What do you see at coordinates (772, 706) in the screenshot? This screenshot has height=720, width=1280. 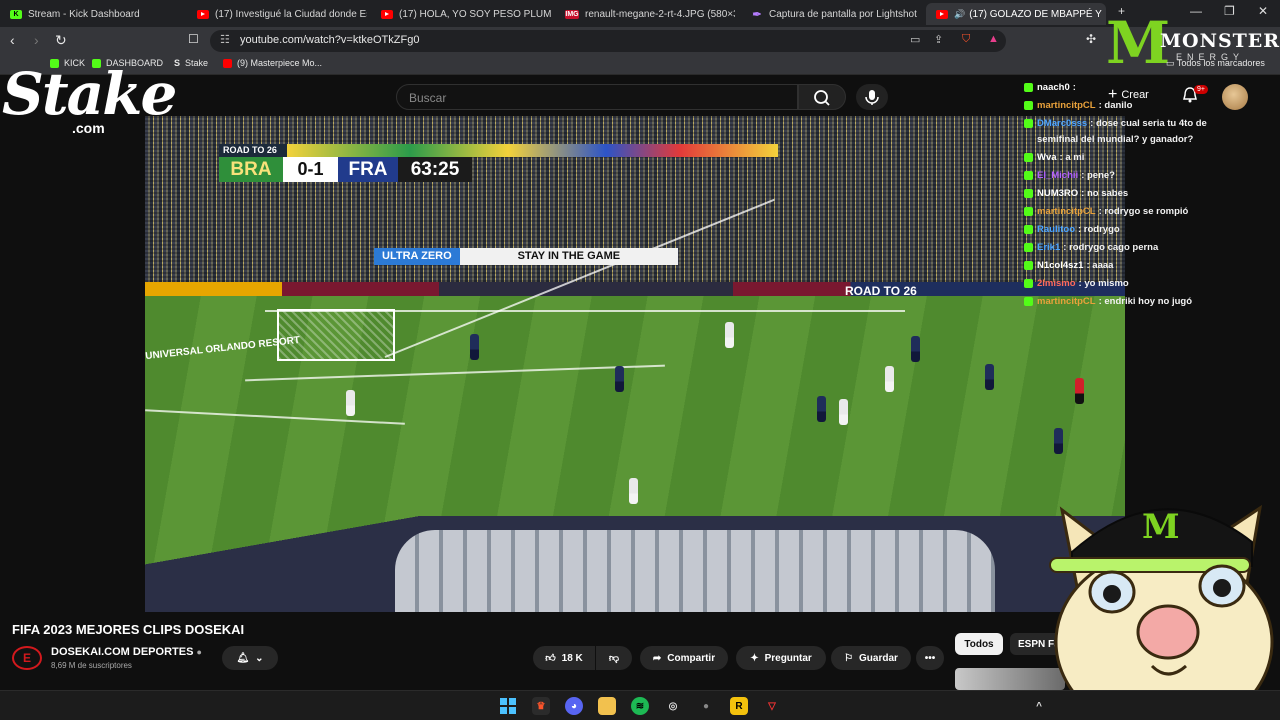 I see `app-icon: ▽` at bounding box center [772, 706].